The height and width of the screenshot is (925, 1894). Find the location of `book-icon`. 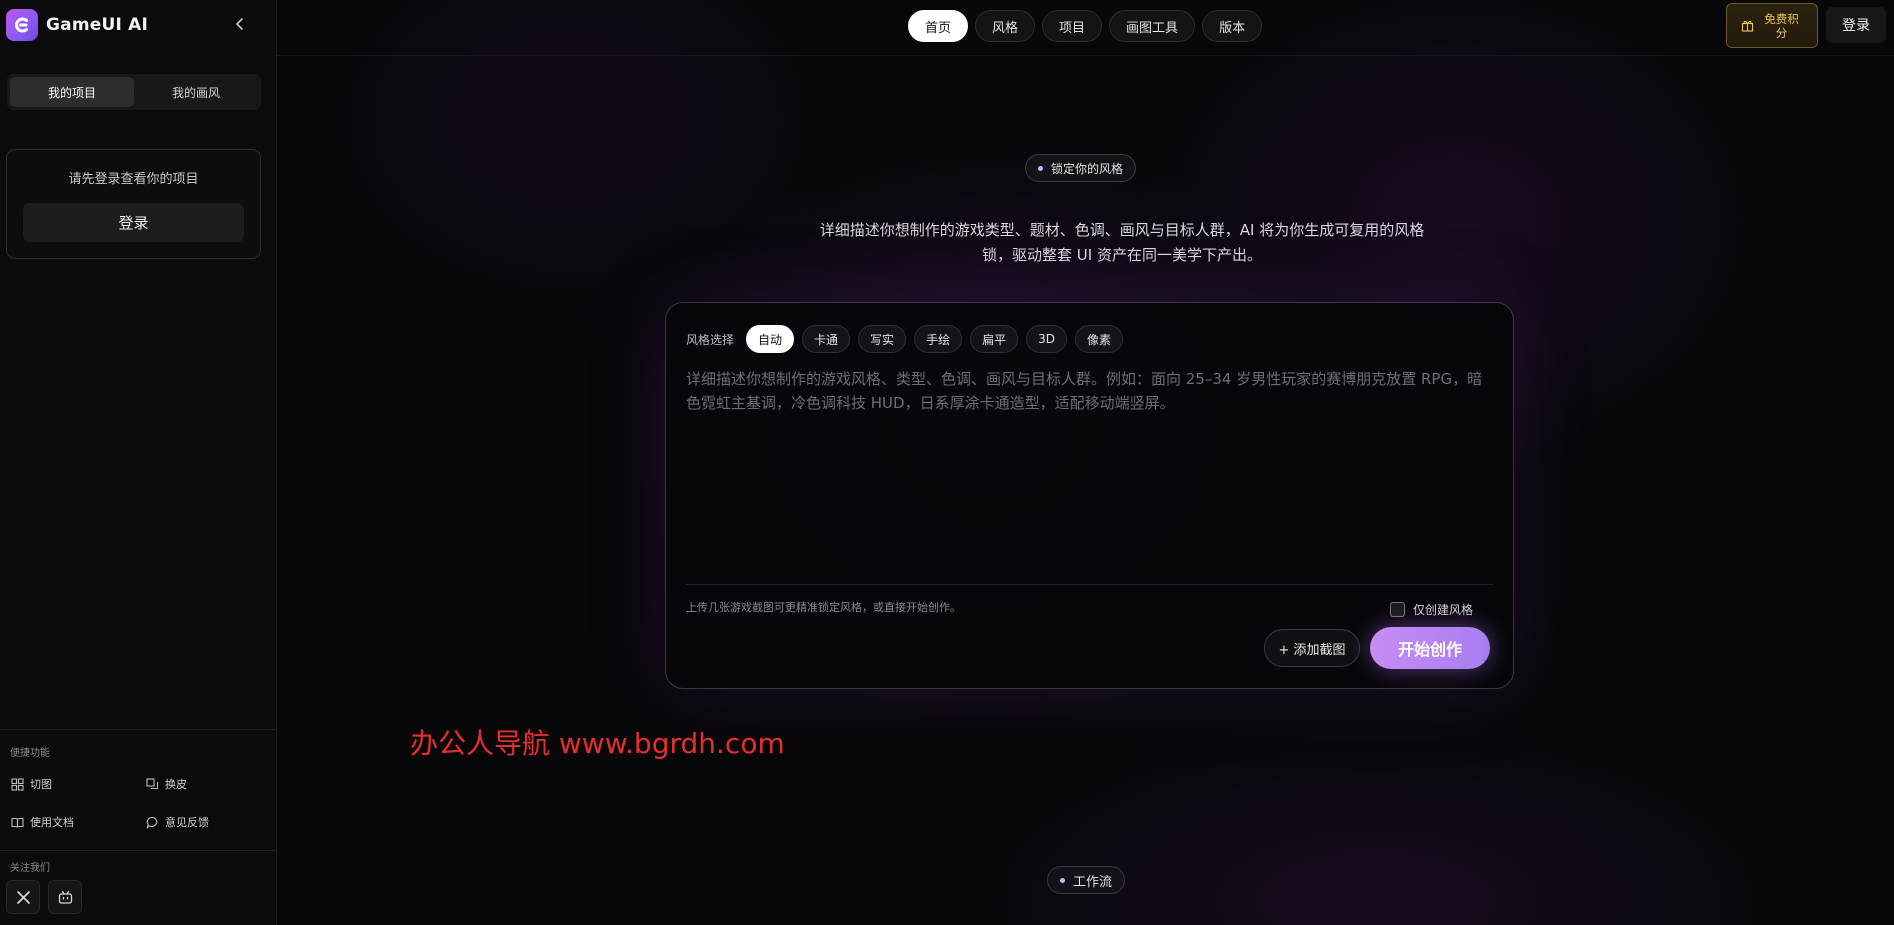

book-icon is located at coordinates (17, 822).